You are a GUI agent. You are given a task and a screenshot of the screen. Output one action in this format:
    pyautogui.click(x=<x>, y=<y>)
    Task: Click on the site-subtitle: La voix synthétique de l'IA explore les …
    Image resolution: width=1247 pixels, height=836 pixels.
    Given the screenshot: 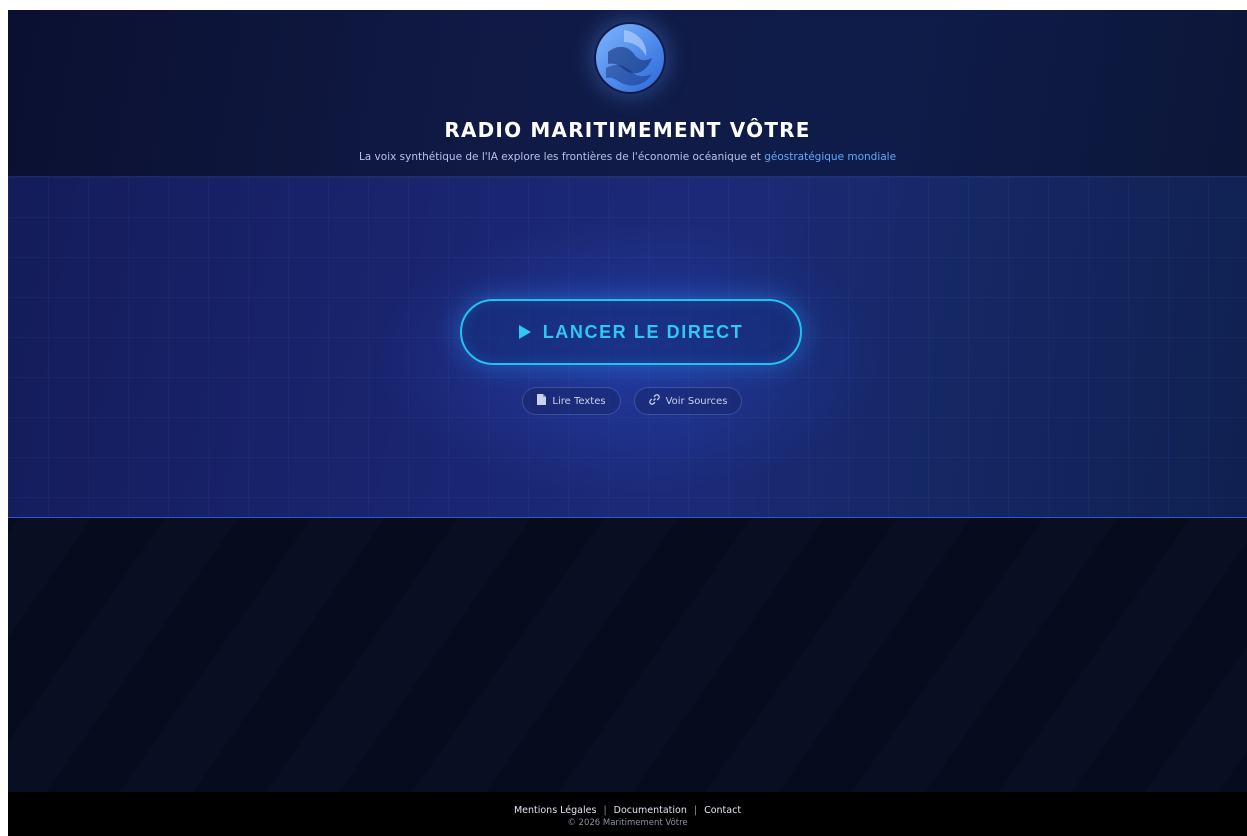 What is the action you would take?
    pyautogui.click(x=627, y=157)
    